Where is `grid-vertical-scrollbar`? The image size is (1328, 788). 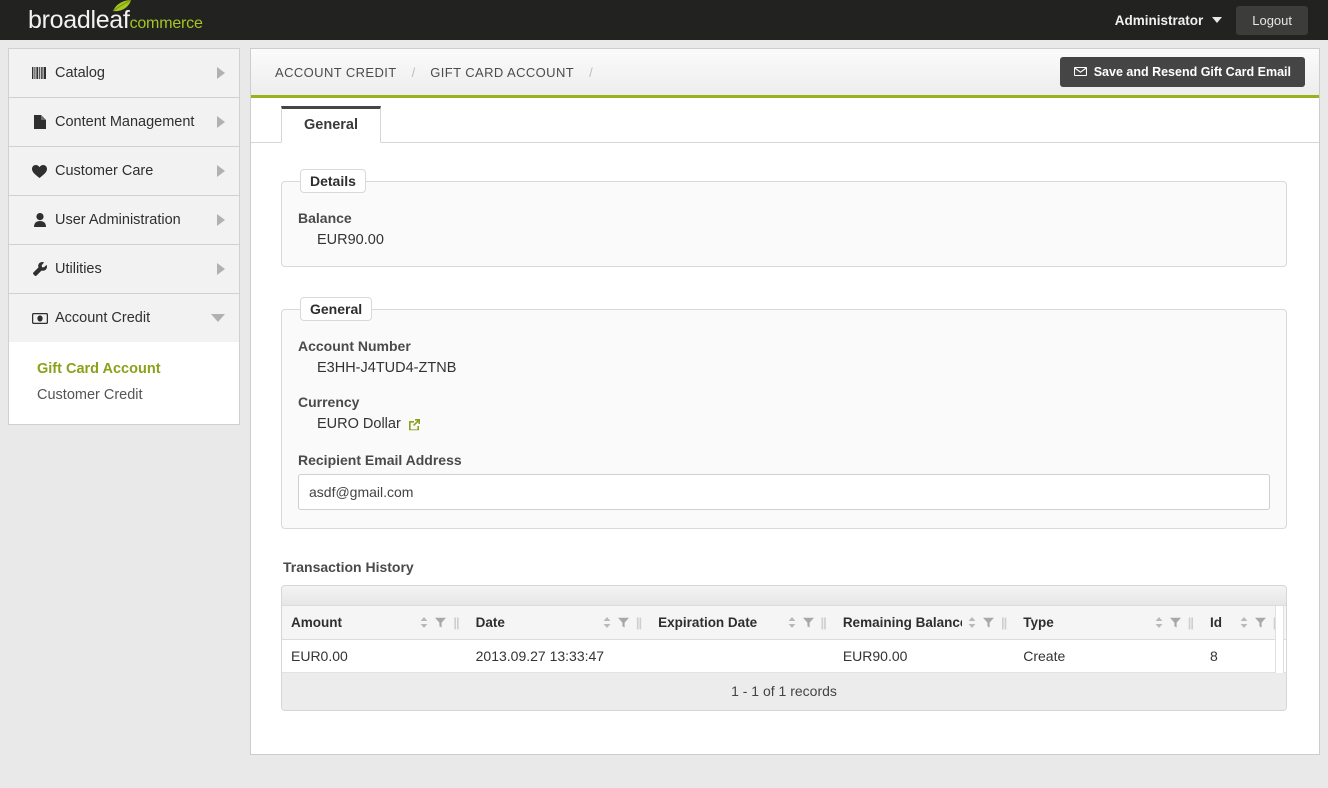 grid-vertical-scrollbar is located at coordinates (1279, 639).